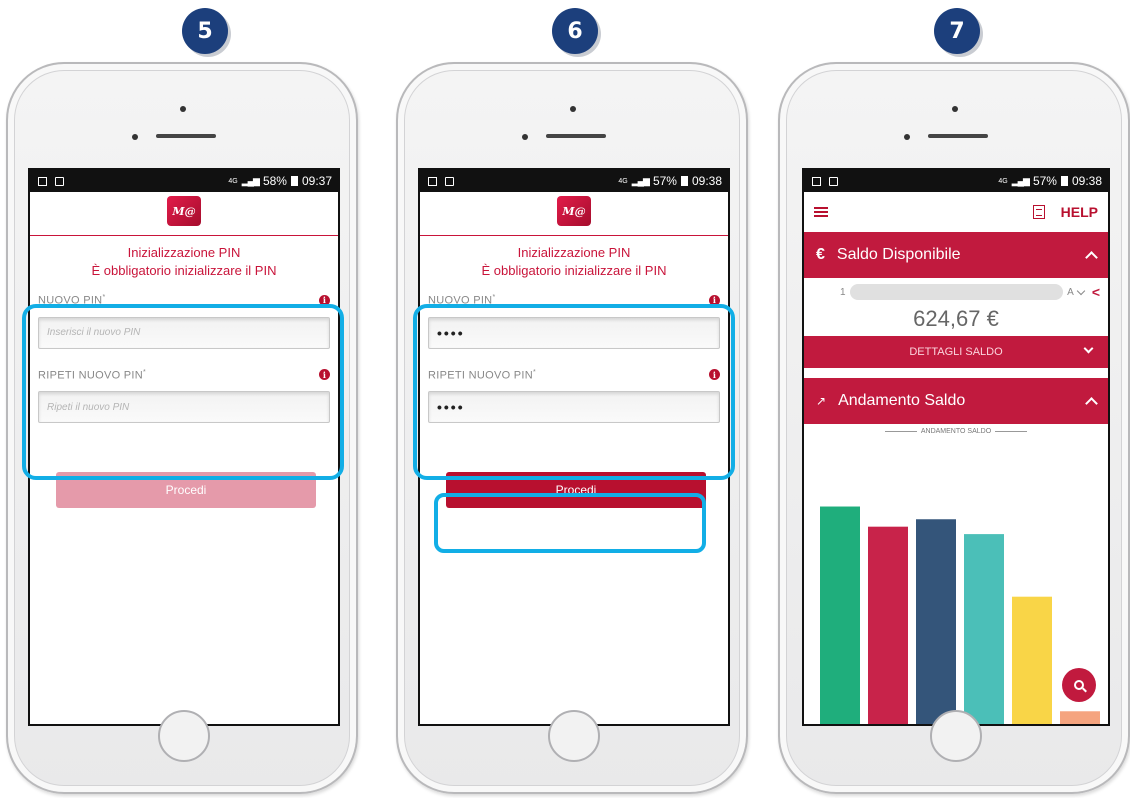 Image resolution: width=1130 pixels, height=798 pixels. Describe the element at coordinates (821, 401) in the screenshot. I see `trend-icon: ↗` at that location.